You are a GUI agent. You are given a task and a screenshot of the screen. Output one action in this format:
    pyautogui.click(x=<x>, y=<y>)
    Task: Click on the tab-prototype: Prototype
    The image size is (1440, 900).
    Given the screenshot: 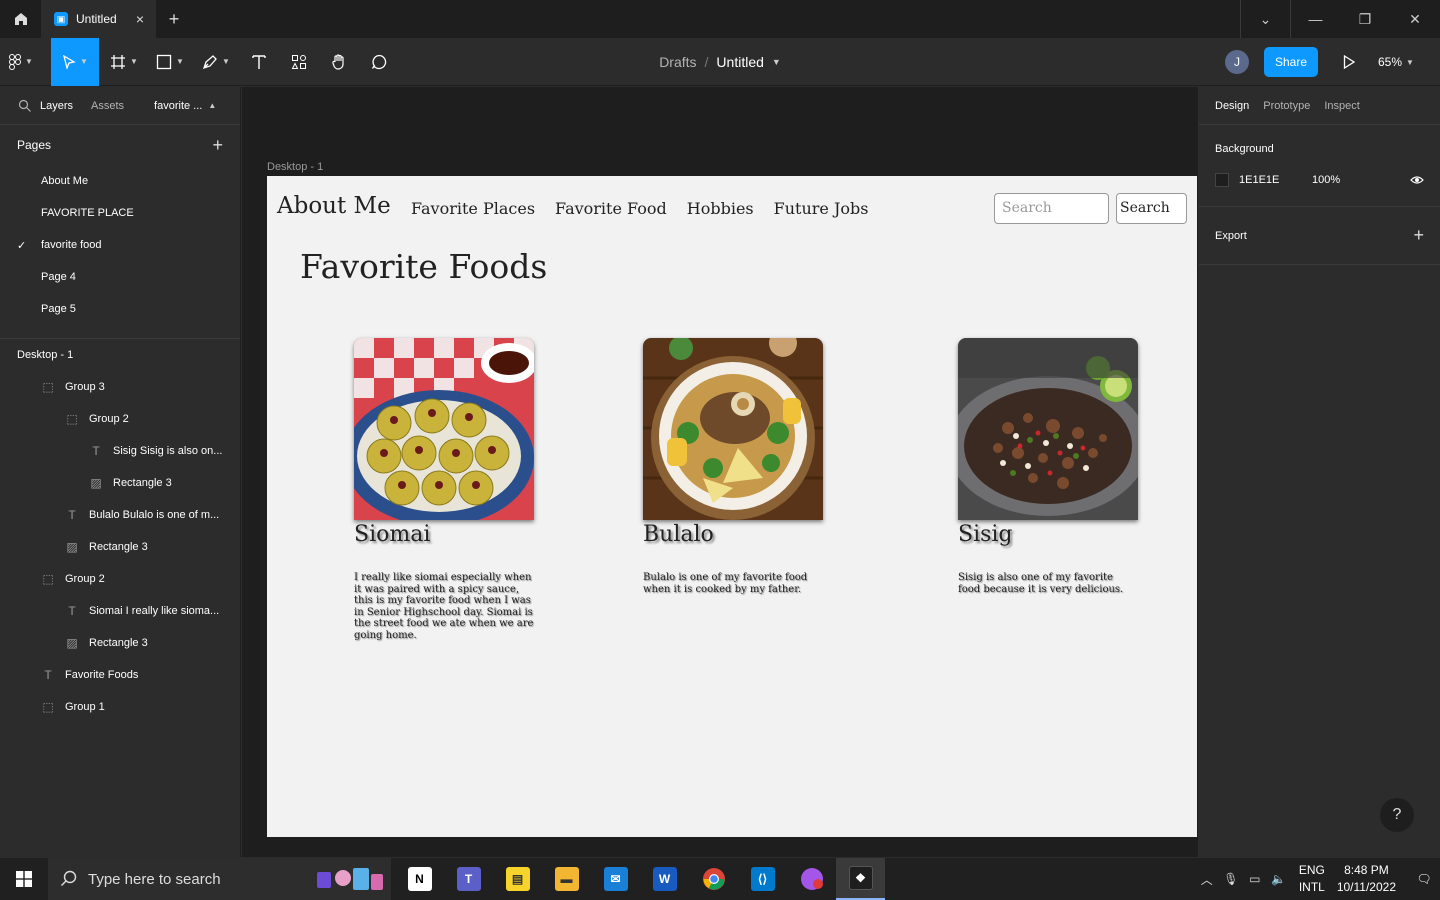 What is the action you would take?
    pyautogui.click(x=1286, y=106)
    